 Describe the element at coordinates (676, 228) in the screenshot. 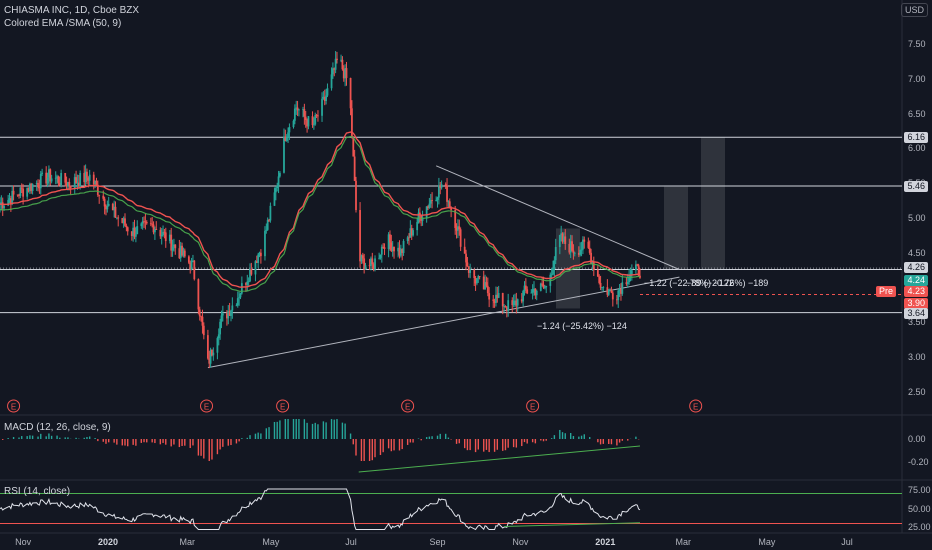

I see `shaded-zone` at that location.